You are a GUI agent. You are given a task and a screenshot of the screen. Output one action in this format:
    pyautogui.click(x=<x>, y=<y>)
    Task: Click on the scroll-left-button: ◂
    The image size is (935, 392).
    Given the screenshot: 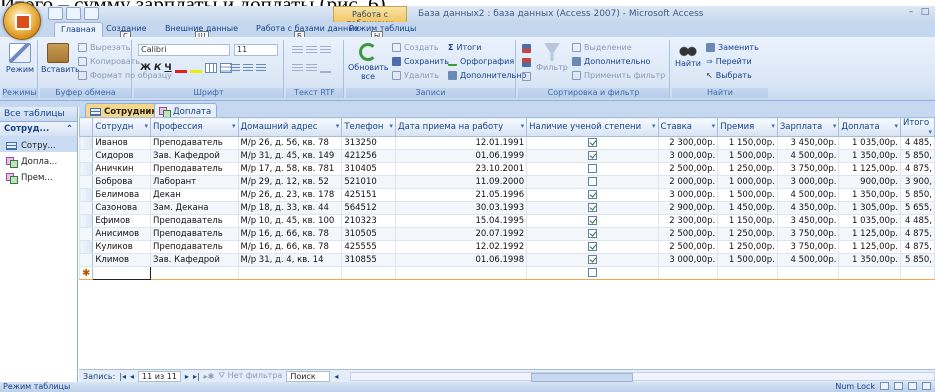 What is the action you would take?
    pyautogui.click(x=336, y=376)
    